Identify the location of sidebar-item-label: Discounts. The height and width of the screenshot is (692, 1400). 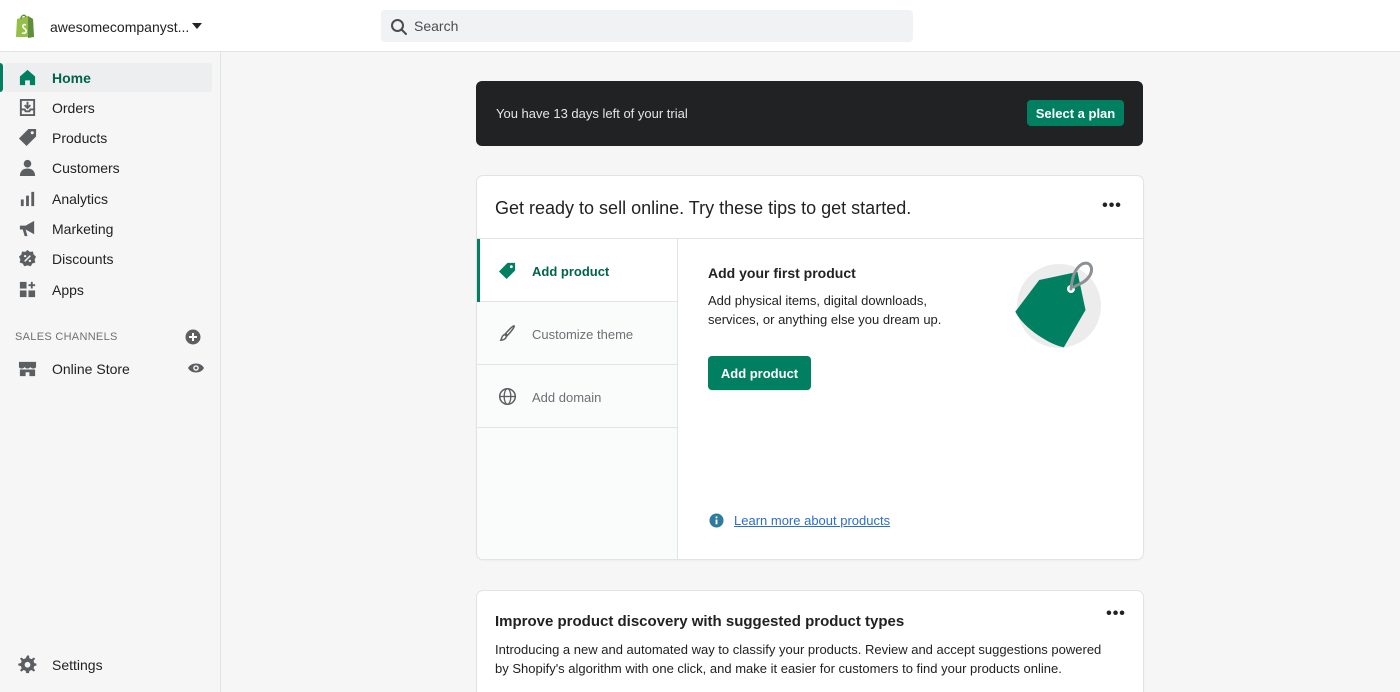
(83, 259).